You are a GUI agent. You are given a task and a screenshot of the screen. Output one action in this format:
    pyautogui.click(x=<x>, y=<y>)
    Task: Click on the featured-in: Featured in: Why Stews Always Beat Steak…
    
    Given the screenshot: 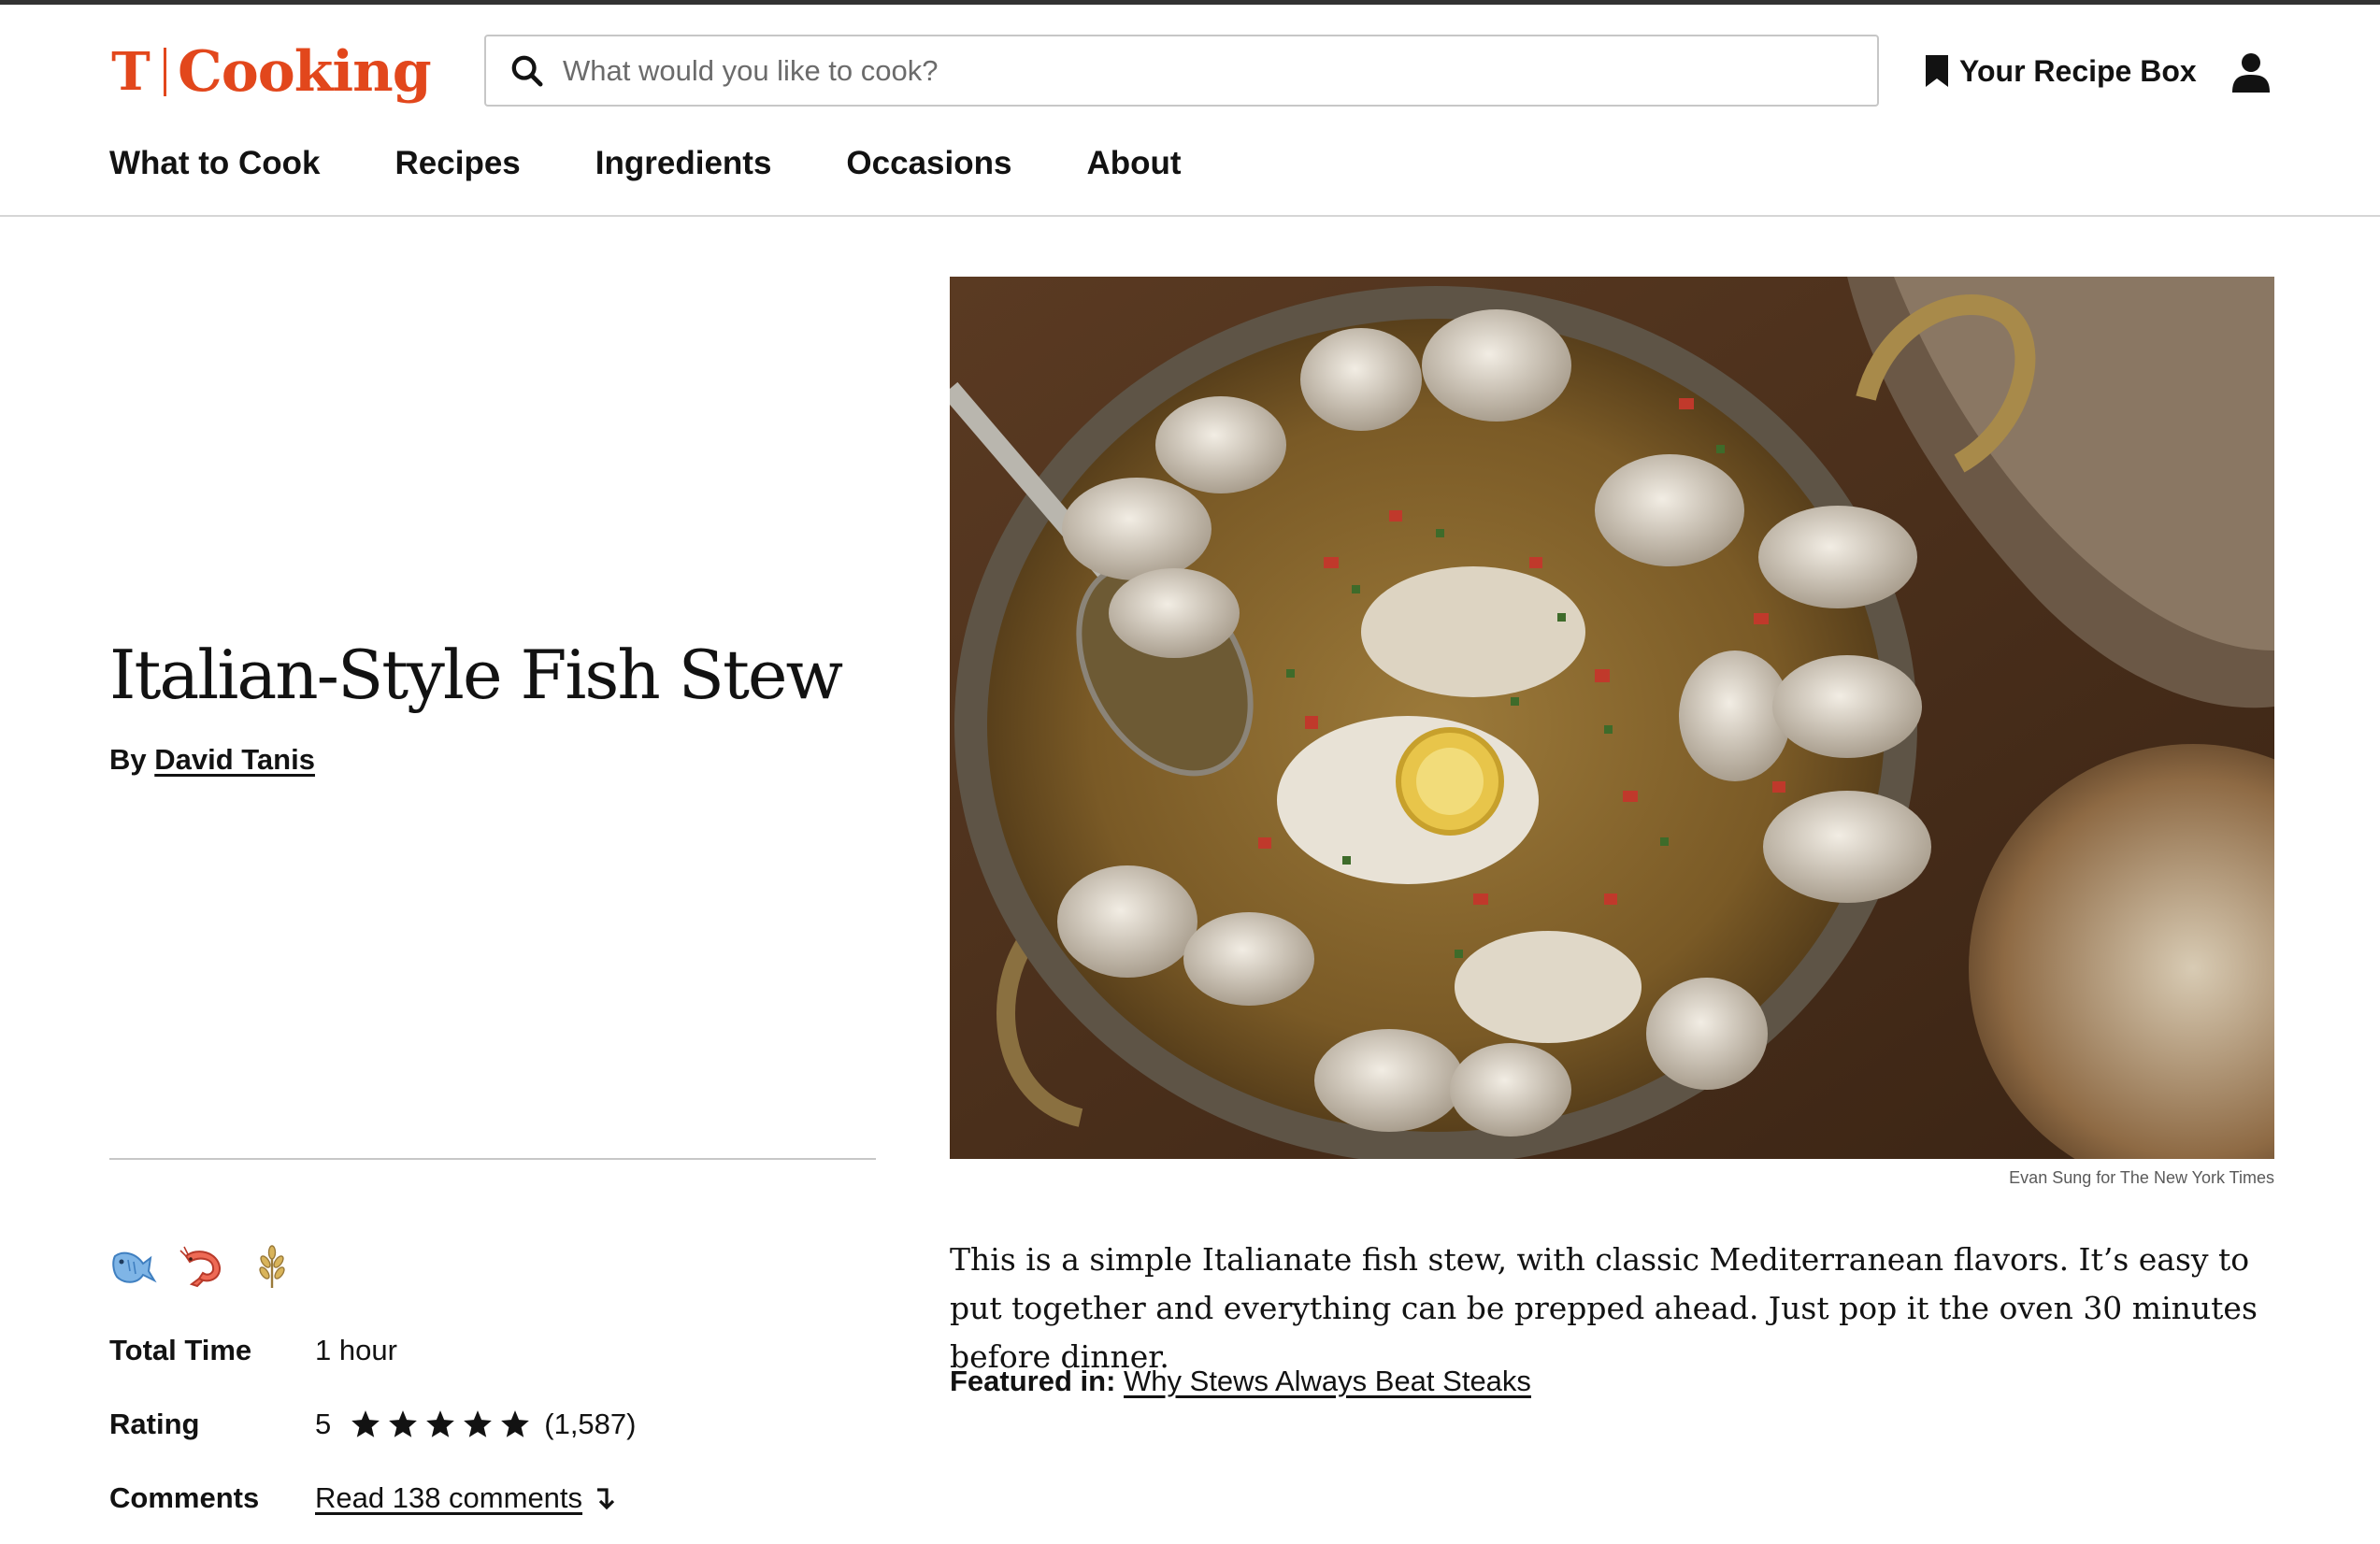 What is the action you would take?
    pyautogui.click(x=1240, y=1381)
    